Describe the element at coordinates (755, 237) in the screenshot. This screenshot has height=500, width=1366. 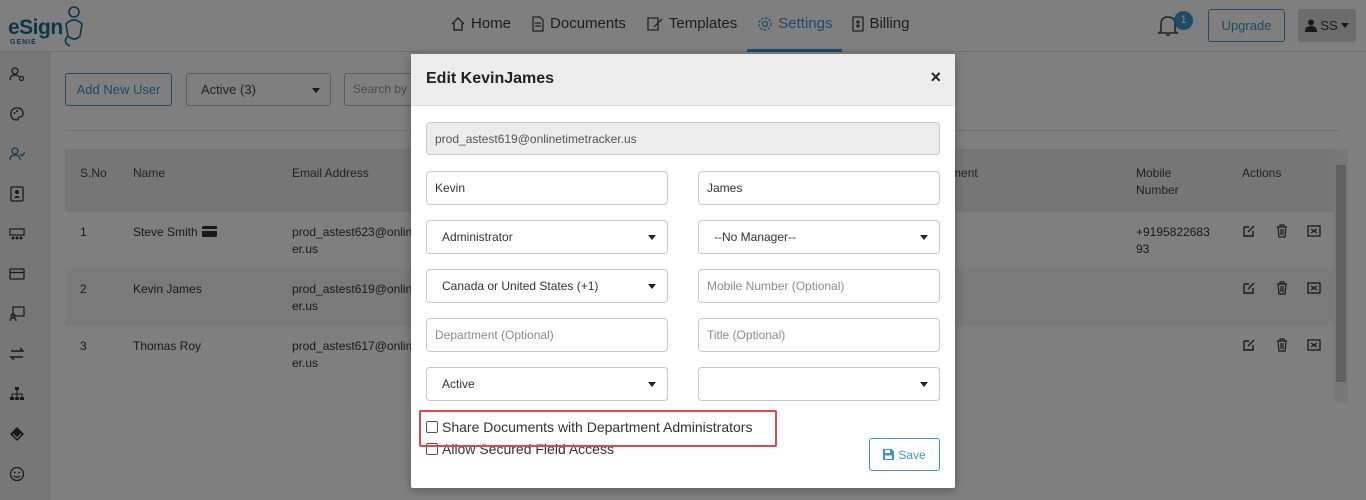
I see `manager-select-value: --No Manager--` at that location.